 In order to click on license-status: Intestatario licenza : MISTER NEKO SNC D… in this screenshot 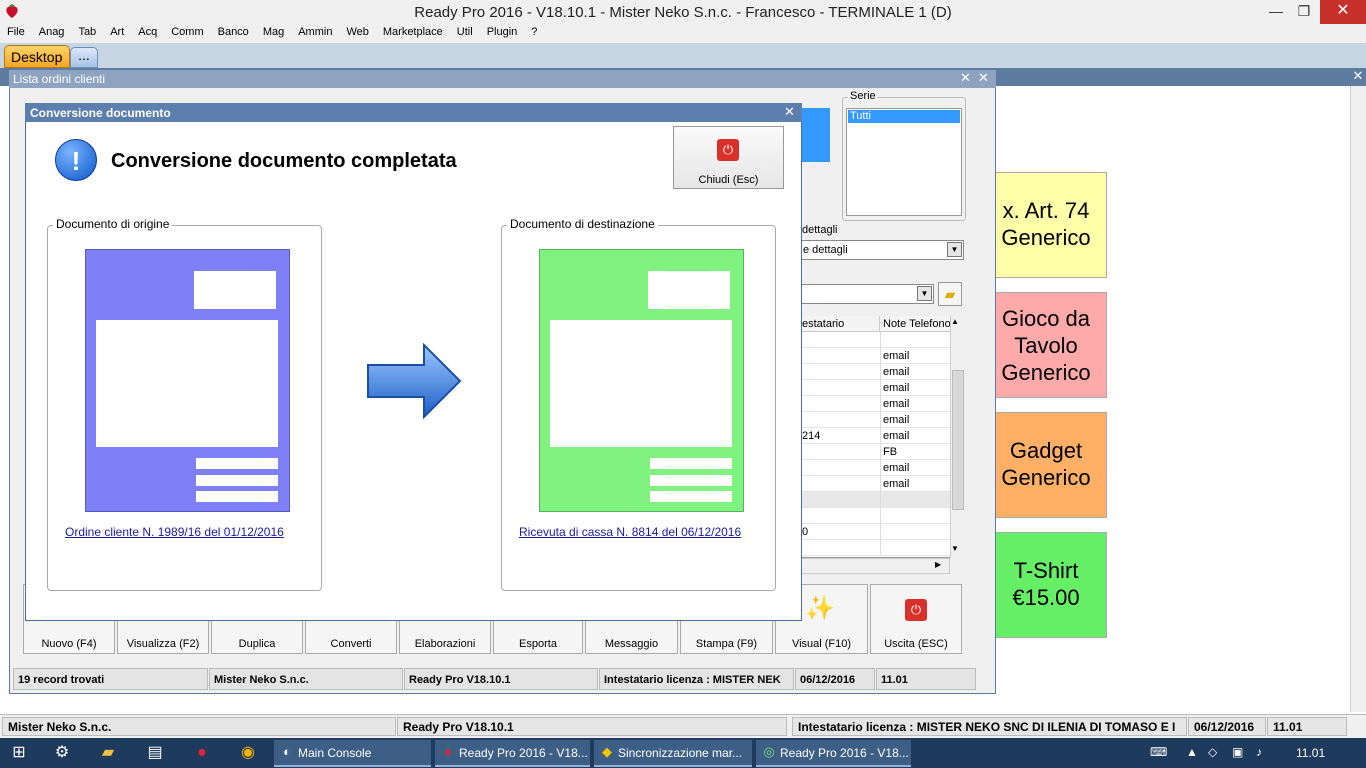, I will do `click(989, 726)`.